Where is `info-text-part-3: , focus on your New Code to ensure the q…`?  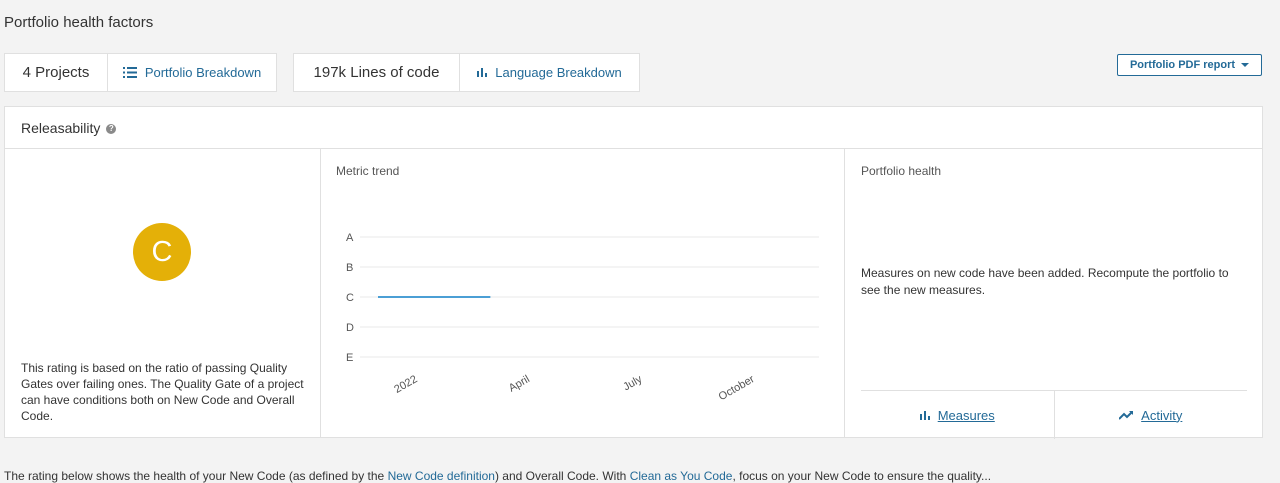 info-text-part-3: , focus on your New Code to ensure the q… is located at coordinates (862, 476).